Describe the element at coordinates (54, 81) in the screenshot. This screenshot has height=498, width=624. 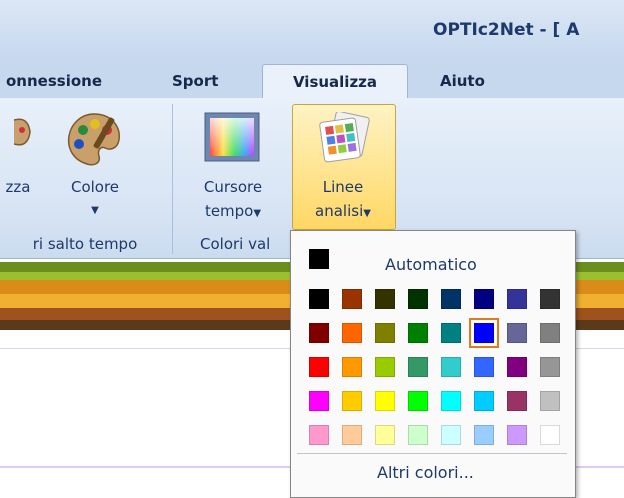
I see `tab-connessione: onnessione` at that location.